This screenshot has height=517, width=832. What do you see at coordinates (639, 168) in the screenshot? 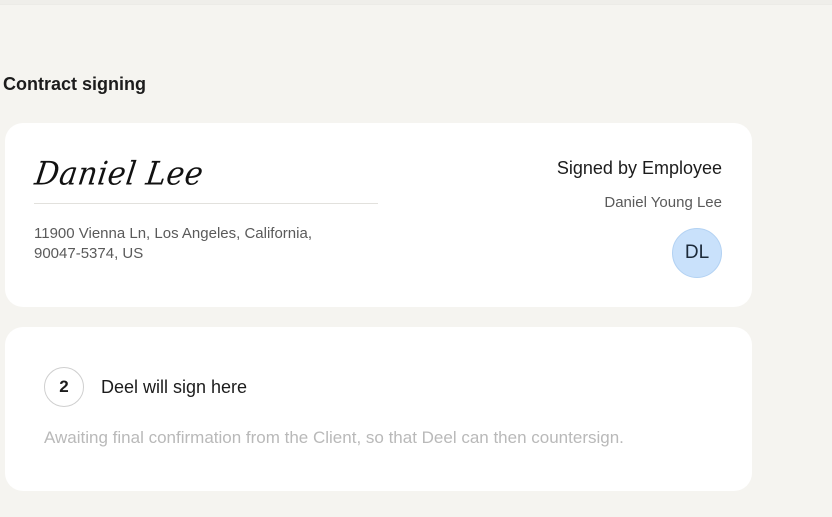
I see `signed-status: Signed by Employee` at bounding box center [639, 168].